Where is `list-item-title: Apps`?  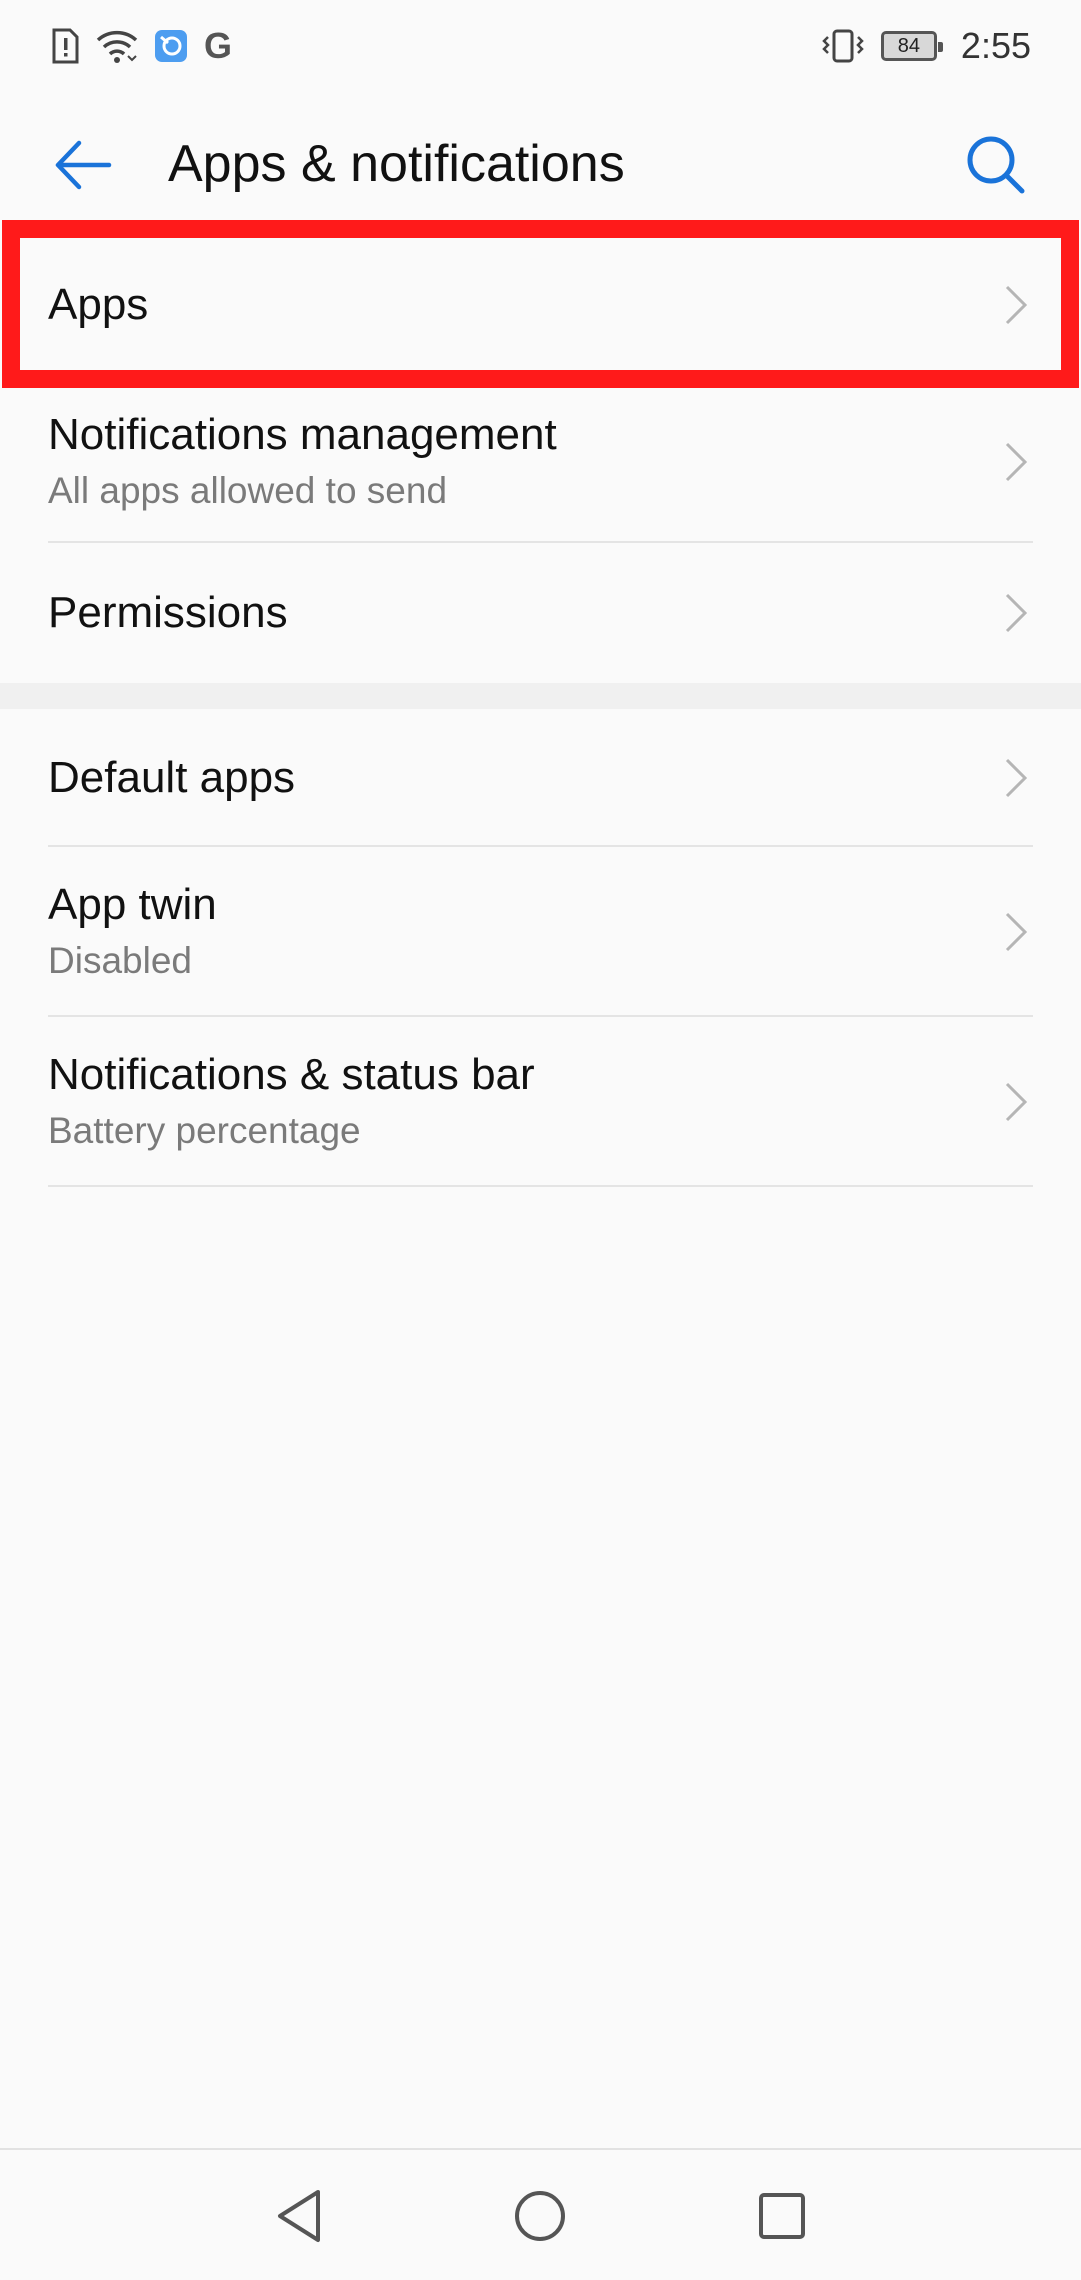
list-item-title: Apps is located at coordinates (98, 304).